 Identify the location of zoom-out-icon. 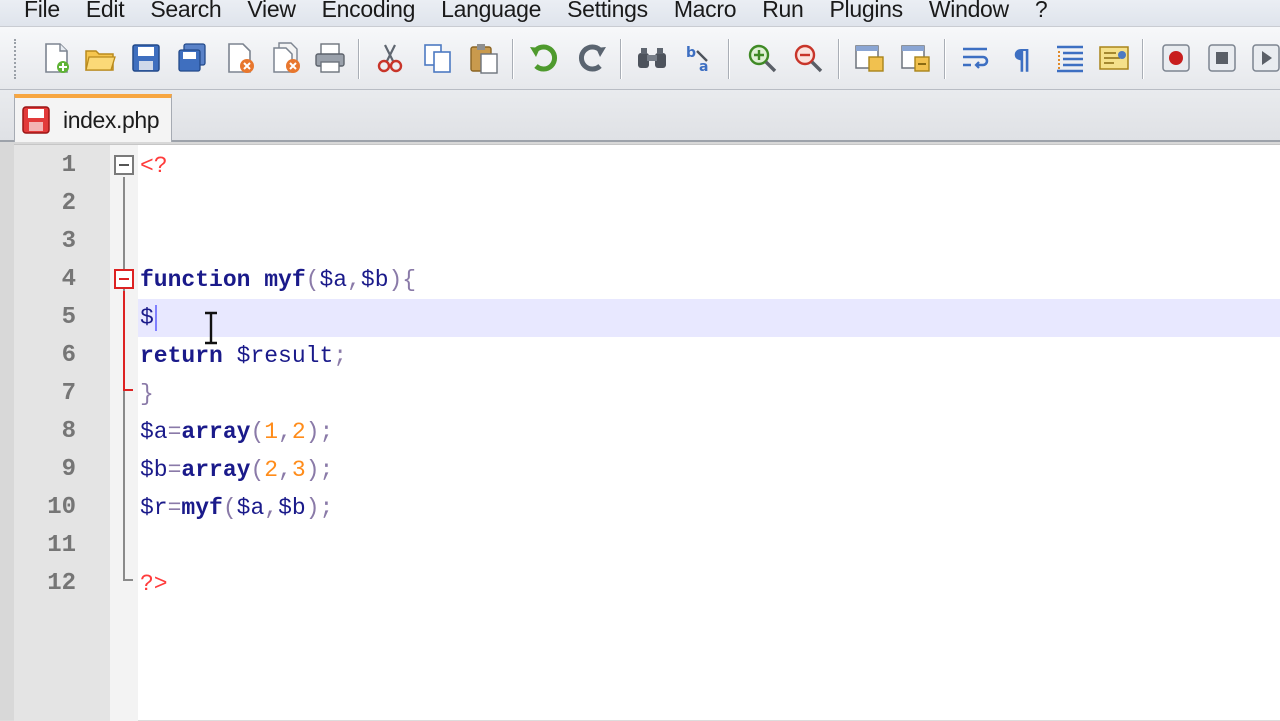
(808, 58).